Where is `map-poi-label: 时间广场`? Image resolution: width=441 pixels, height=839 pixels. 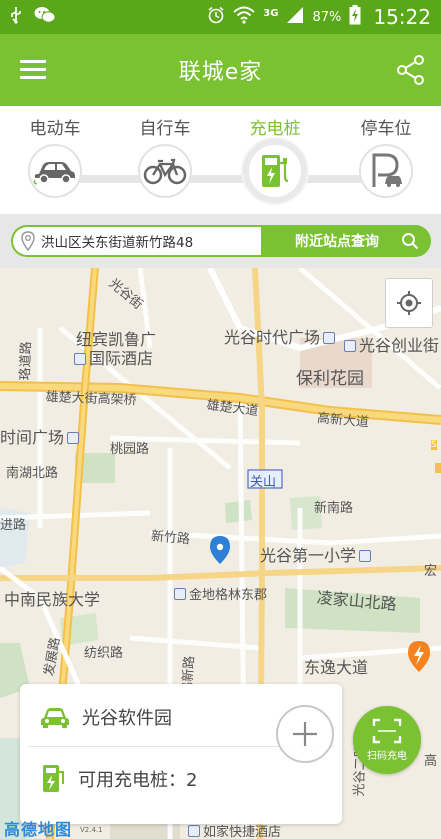 map-poi-label: 时间广场 is located at coordinates (40, 436).